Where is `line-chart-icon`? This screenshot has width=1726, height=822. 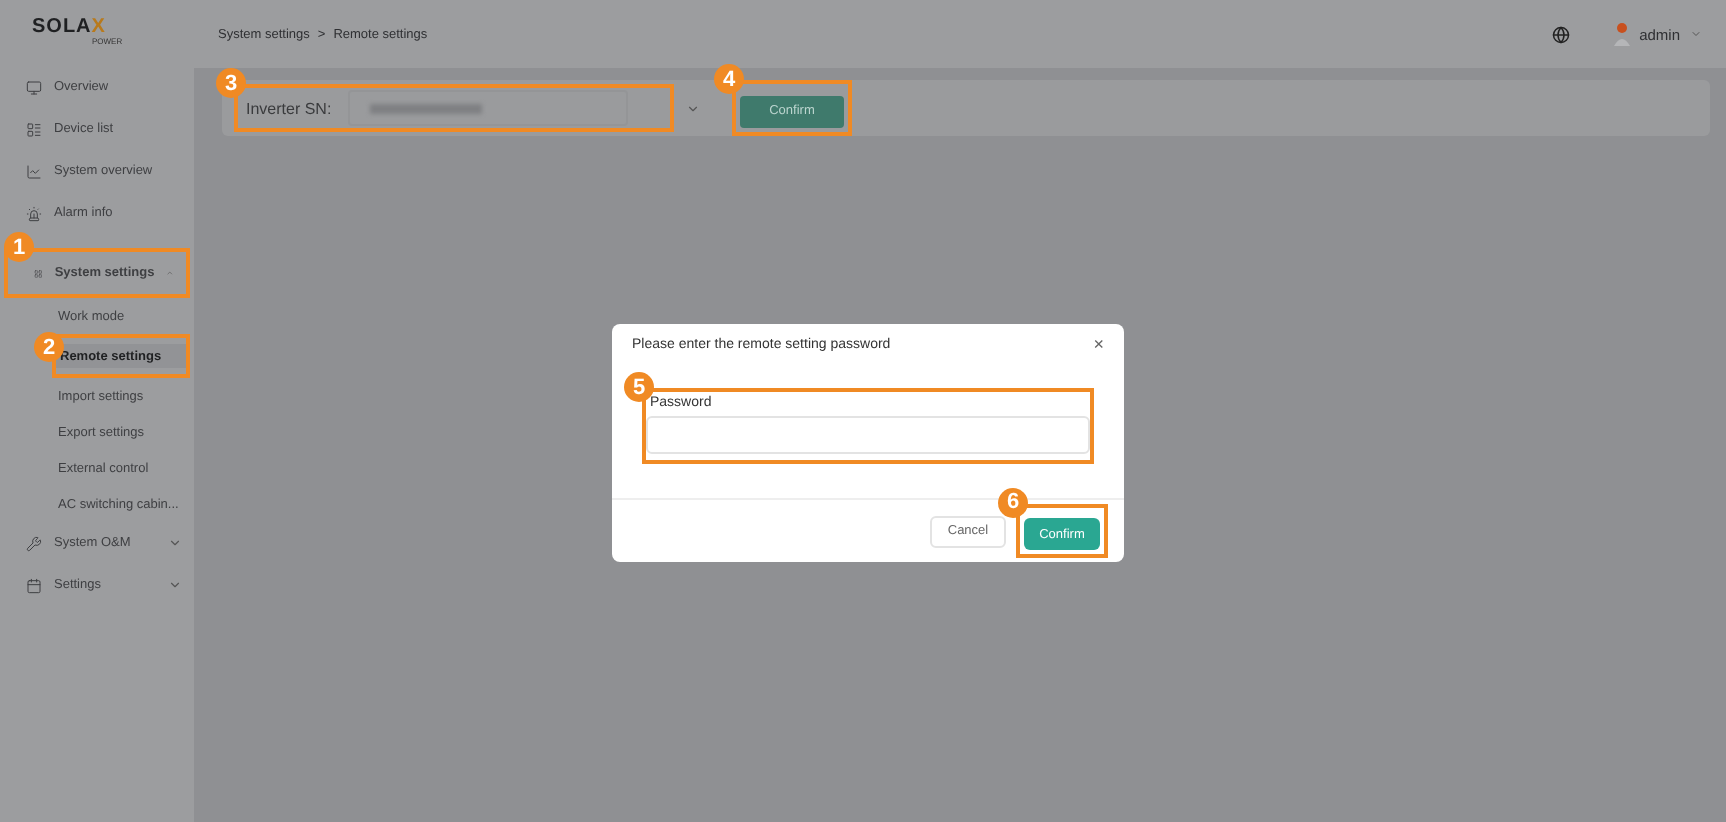 line-chart-icon is located at coordinates (34, 171).